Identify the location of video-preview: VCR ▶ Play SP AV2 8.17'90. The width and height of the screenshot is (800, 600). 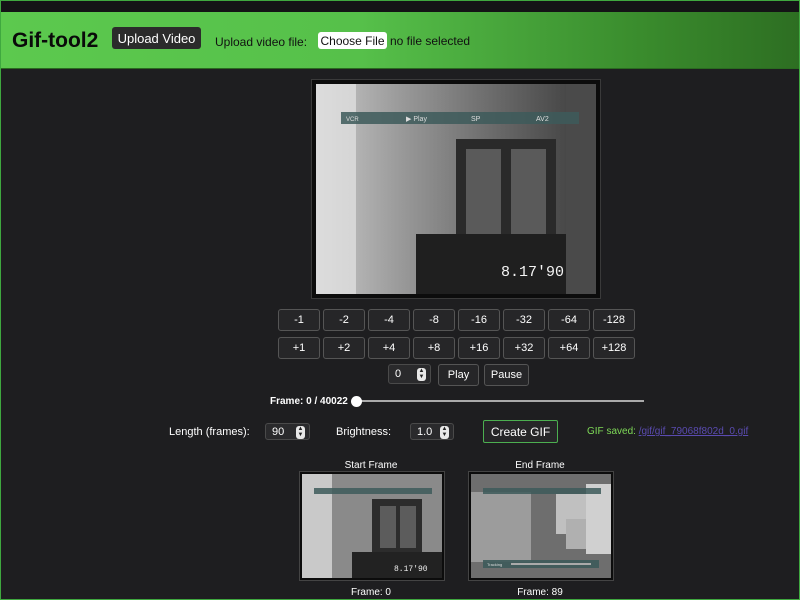
(456, 189).